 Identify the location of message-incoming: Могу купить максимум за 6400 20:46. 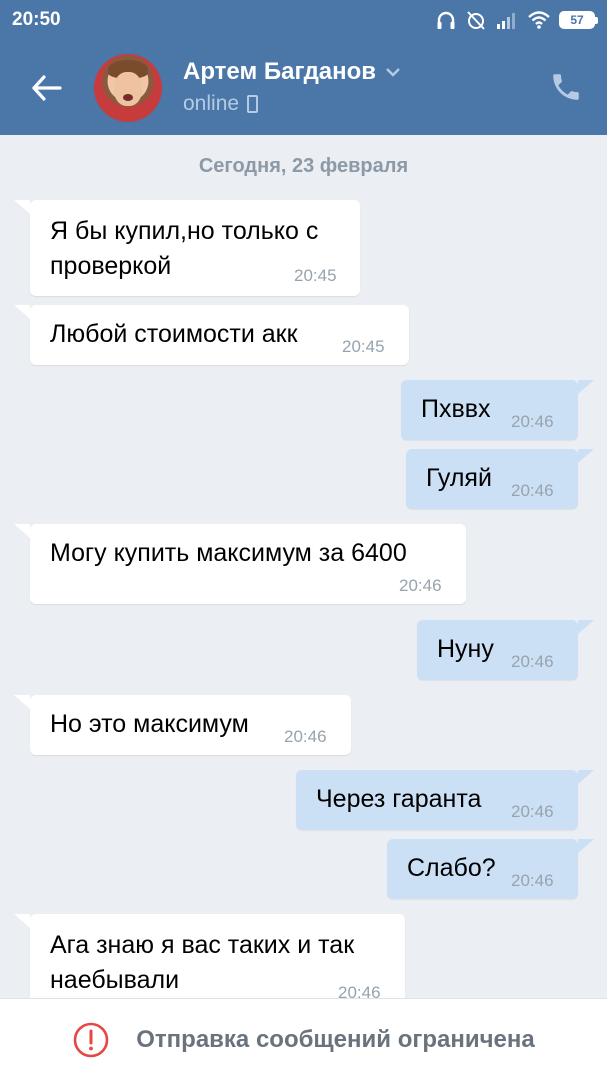
(240, 564).